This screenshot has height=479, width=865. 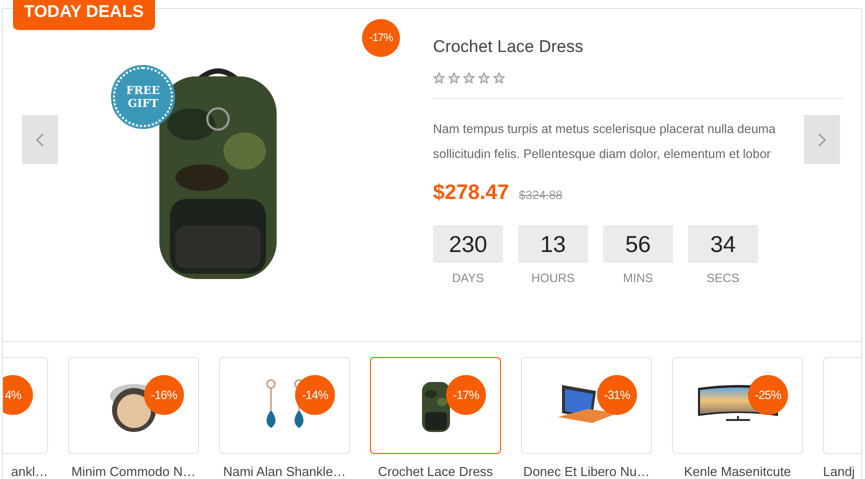 What do you see at coordinates (18, 395) in the screenshot?
I see `discount-badge: 4%` at bounding box center [18, 395].